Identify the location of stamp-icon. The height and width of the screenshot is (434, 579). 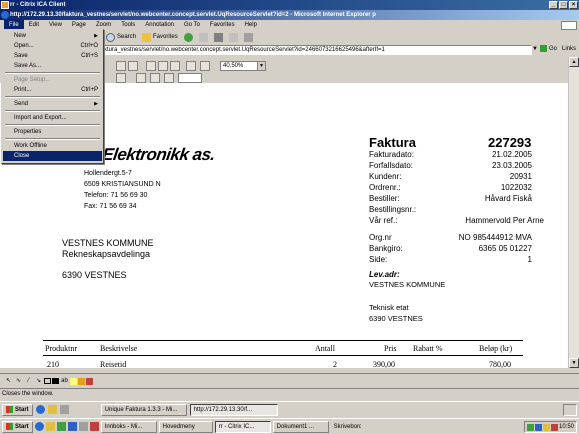
(81, 381).